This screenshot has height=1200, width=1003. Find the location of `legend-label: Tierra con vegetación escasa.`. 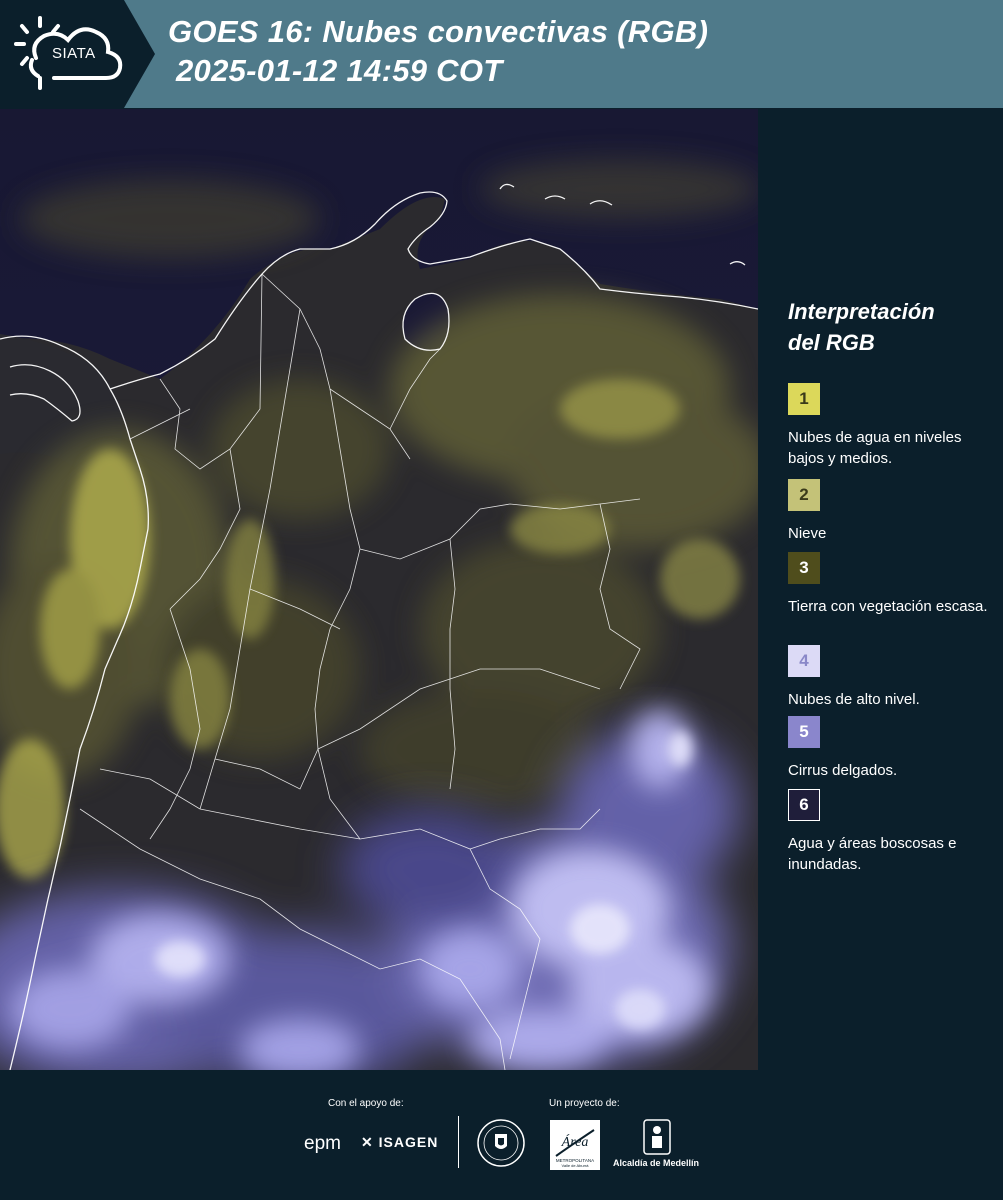

legend-label: Tierra con vegetación escasa. is located at coordinates (888, 606).